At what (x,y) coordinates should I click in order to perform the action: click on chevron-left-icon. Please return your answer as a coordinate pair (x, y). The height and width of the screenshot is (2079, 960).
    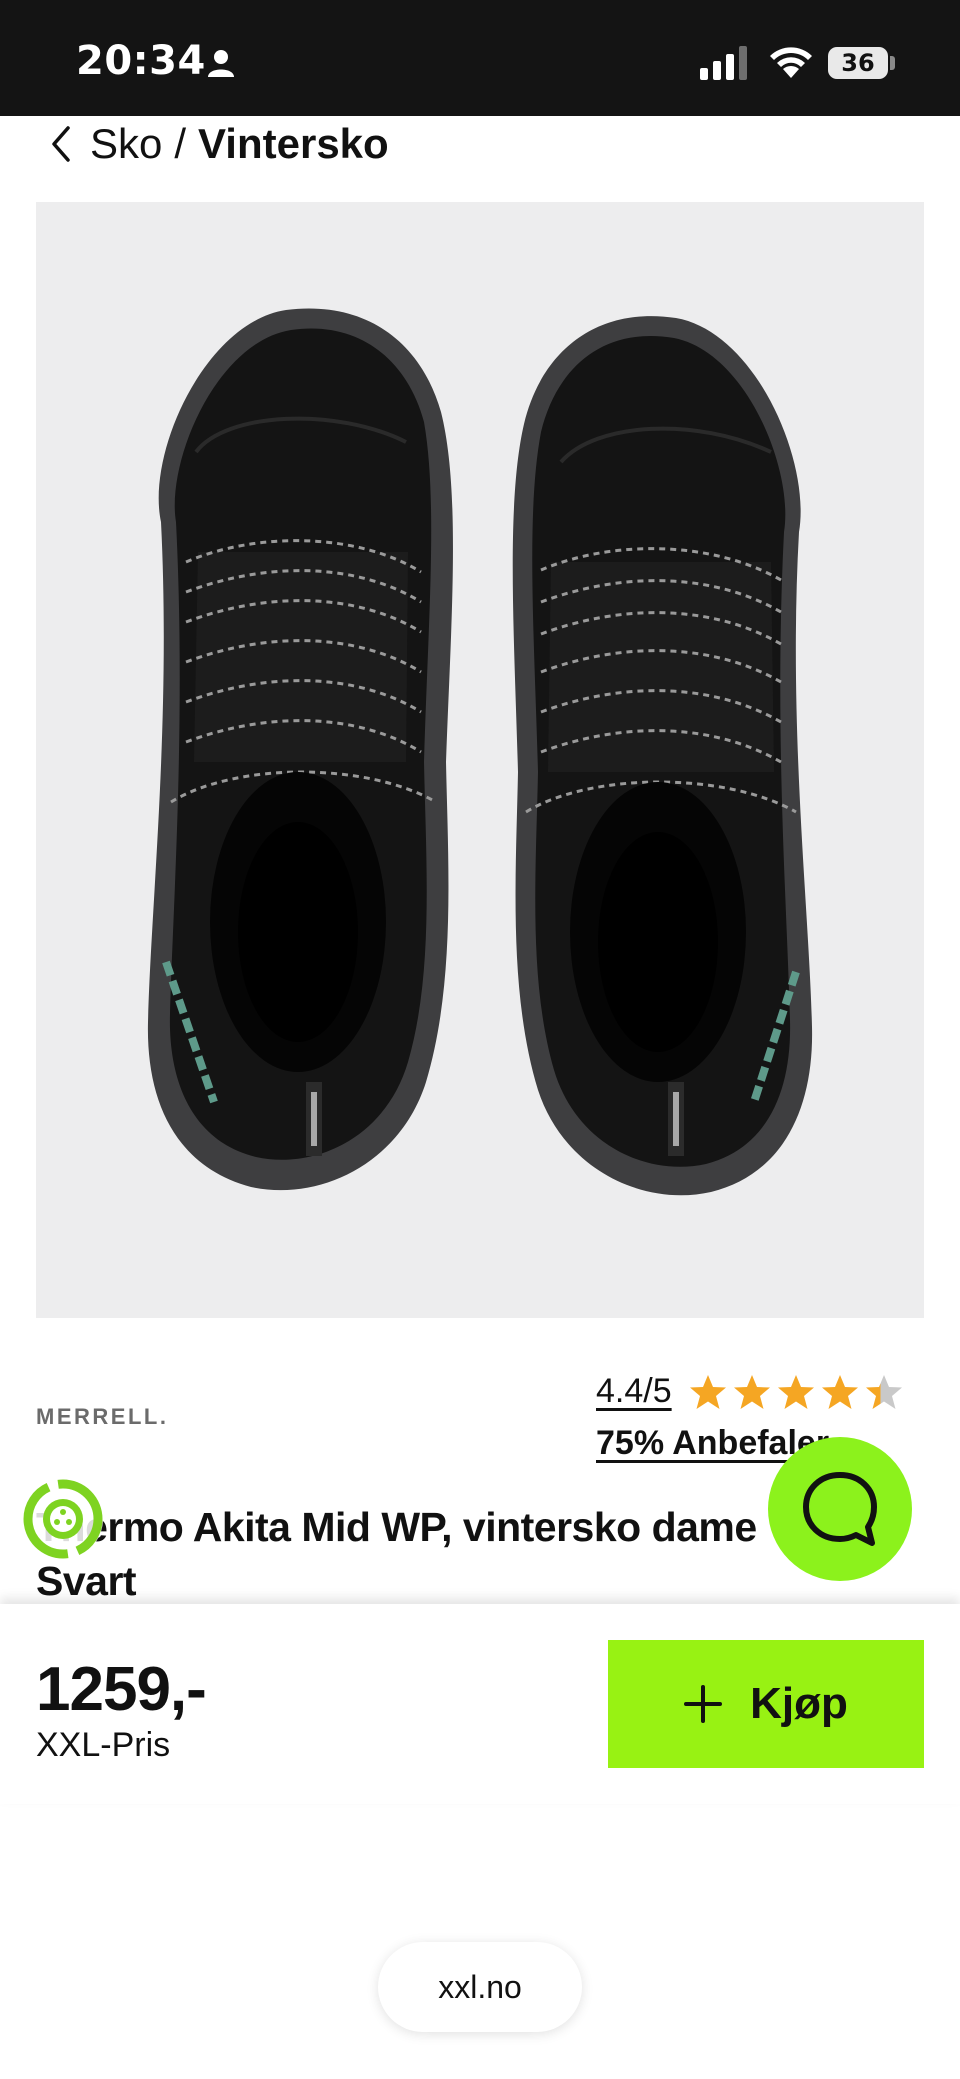
    Looking at the image, I should click on (61, 144).